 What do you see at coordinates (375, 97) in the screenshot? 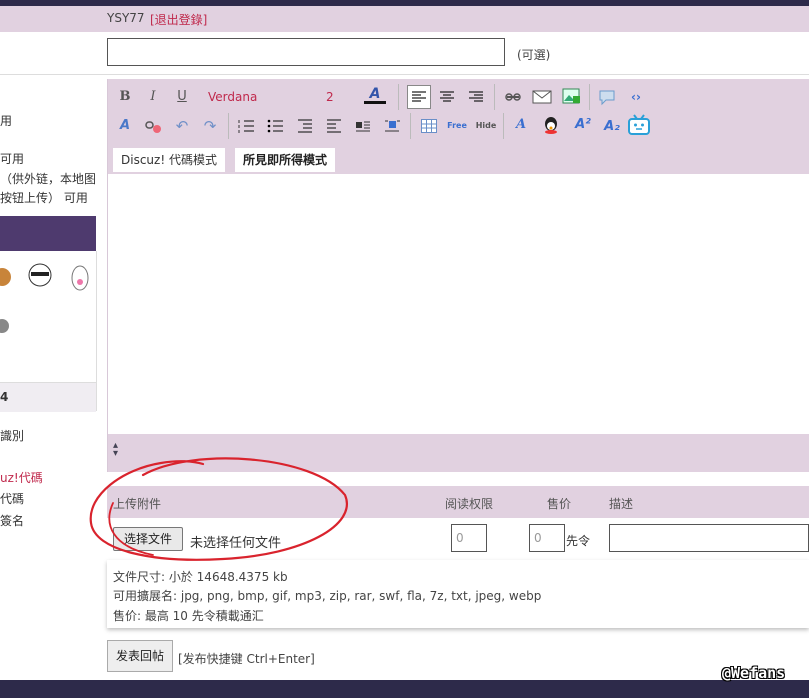
I see `font-color-icon: A` at bounding box center [375, 97].